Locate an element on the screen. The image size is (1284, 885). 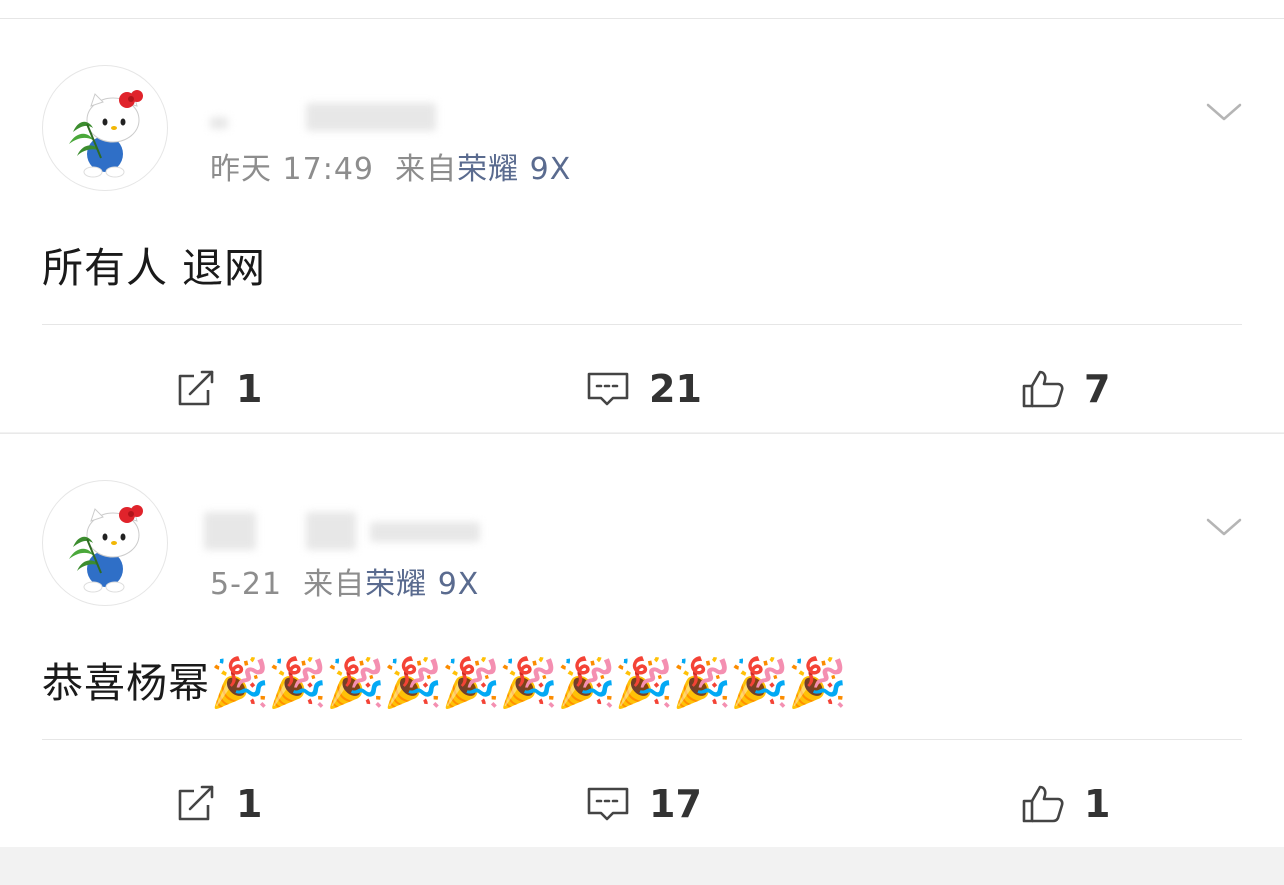
action-bar: 1 21 7 is located at coordinates (642, 389).